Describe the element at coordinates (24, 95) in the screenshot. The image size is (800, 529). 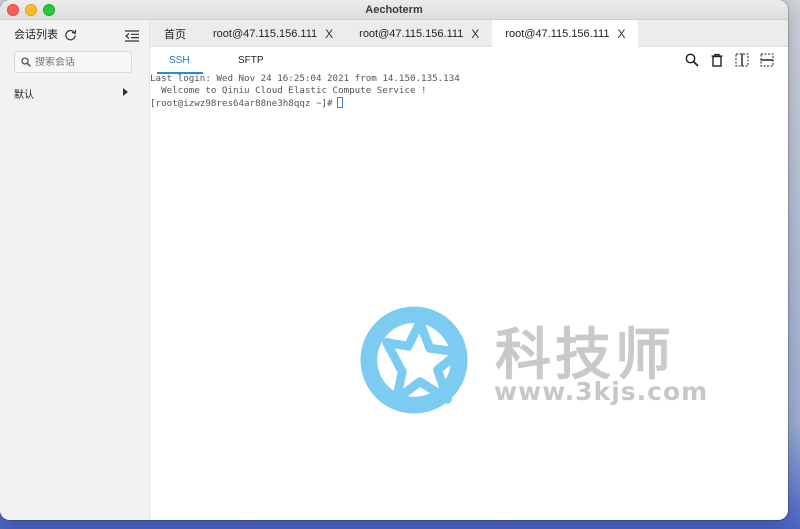
I see `session-group-label: 默认` at that location.